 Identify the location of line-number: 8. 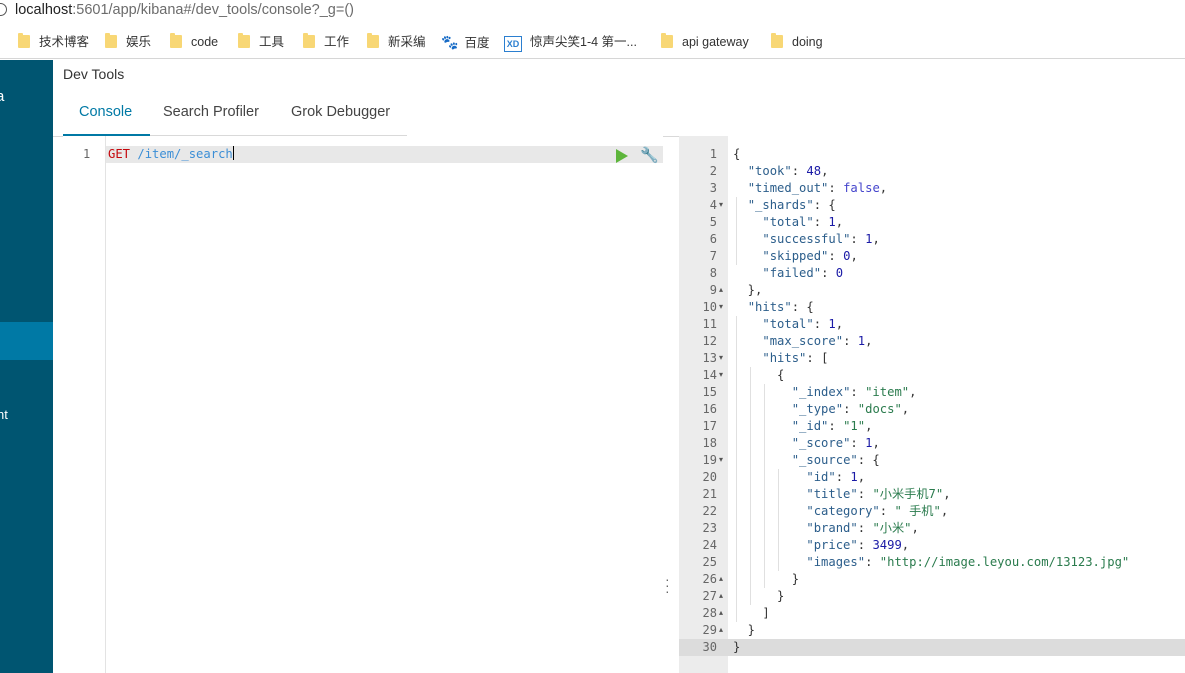
(713, 273).